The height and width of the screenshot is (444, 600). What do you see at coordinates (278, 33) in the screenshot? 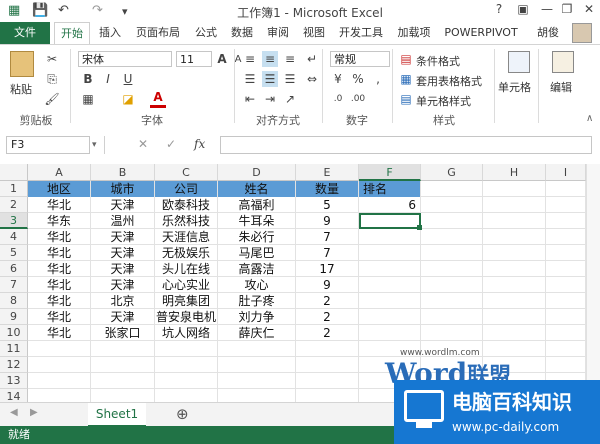
I see `tab-review: 审阅` at bounding box center [278, 33].